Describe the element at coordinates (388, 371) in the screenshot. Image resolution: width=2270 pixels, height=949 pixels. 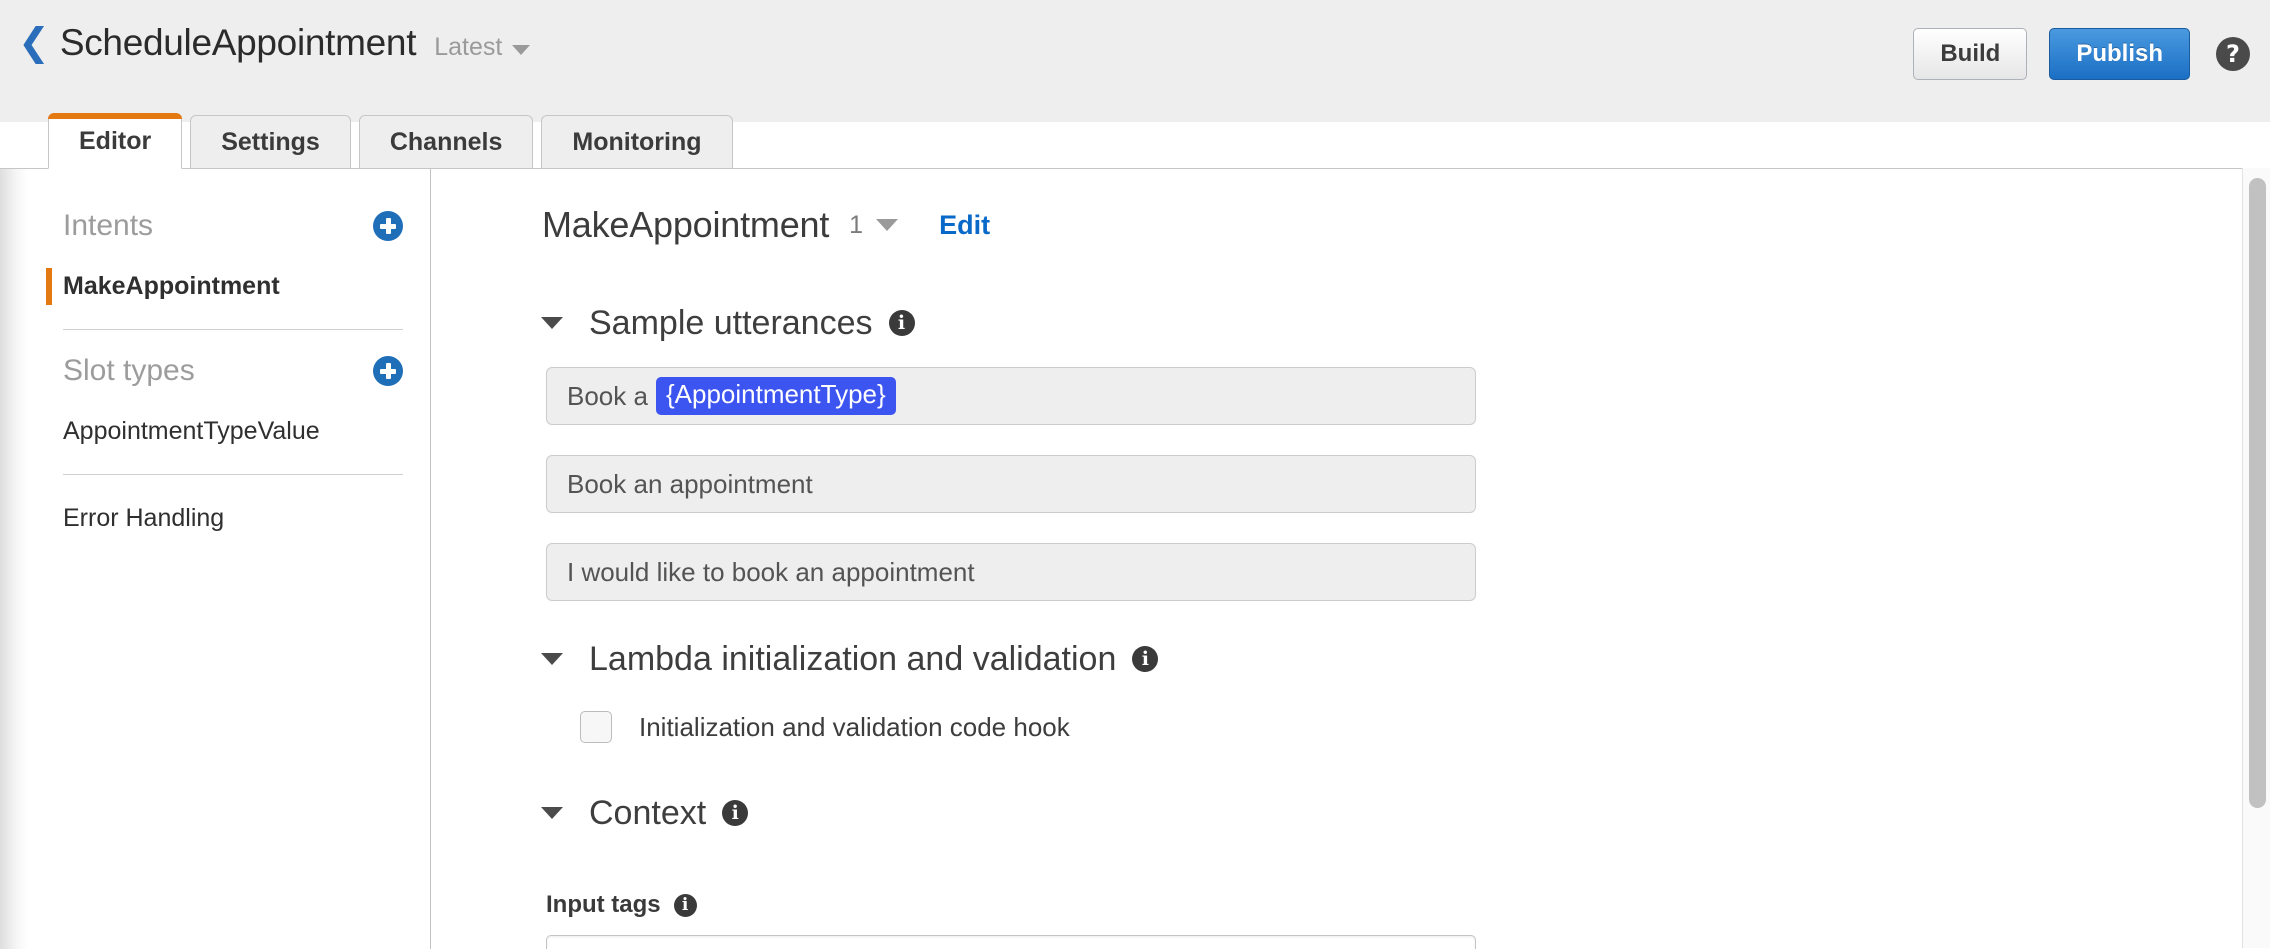
I see `add-slot-type-icon` at that location.